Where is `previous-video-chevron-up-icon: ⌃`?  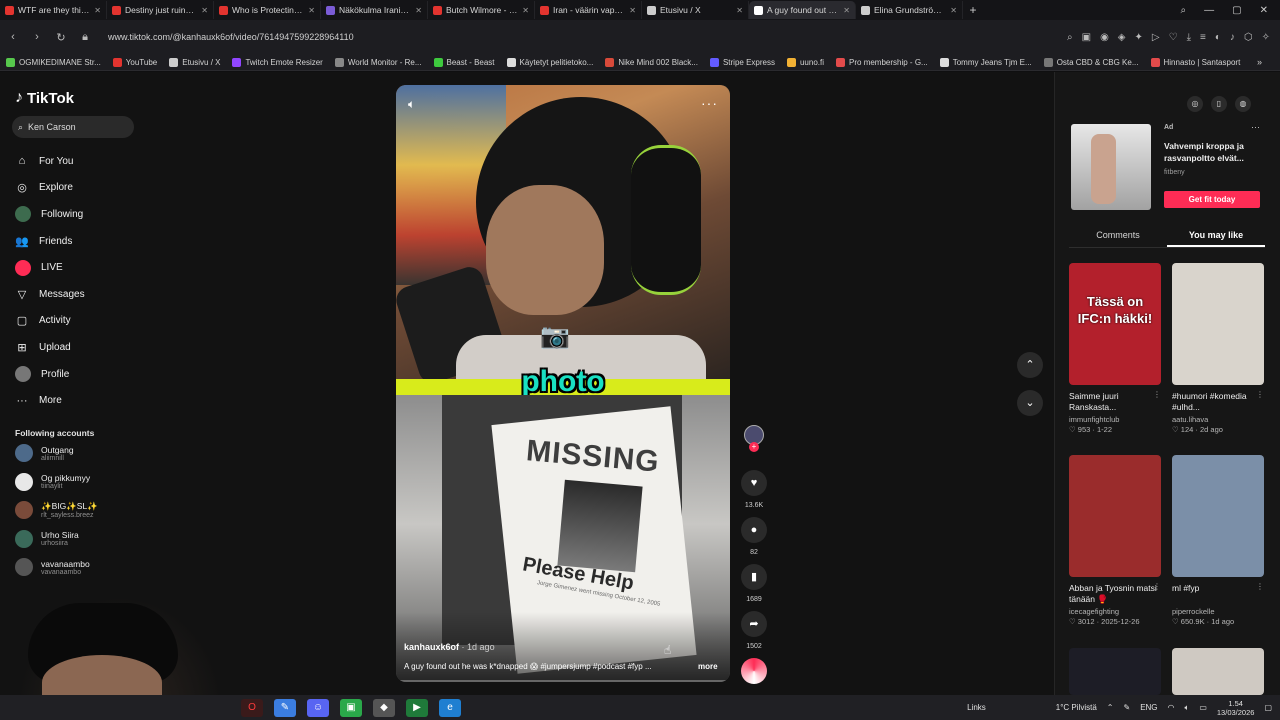
previous-video-chevron-up-icon: ⌃ is located at coordinates (1030, 365).